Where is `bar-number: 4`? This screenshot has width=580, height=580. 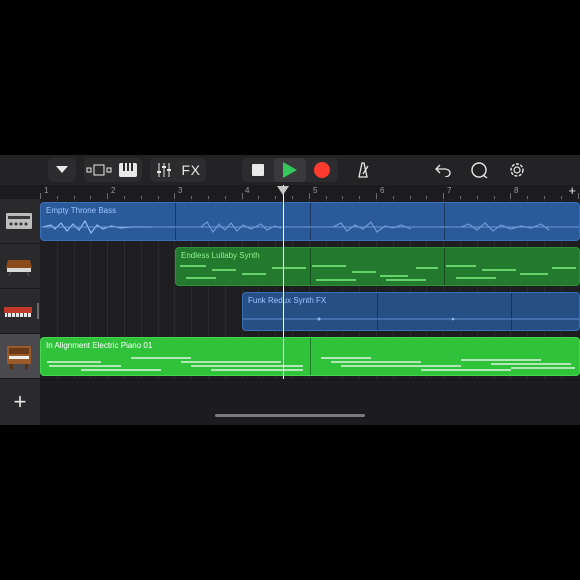
bar-number: 4 is located at coordinates (247, 190).